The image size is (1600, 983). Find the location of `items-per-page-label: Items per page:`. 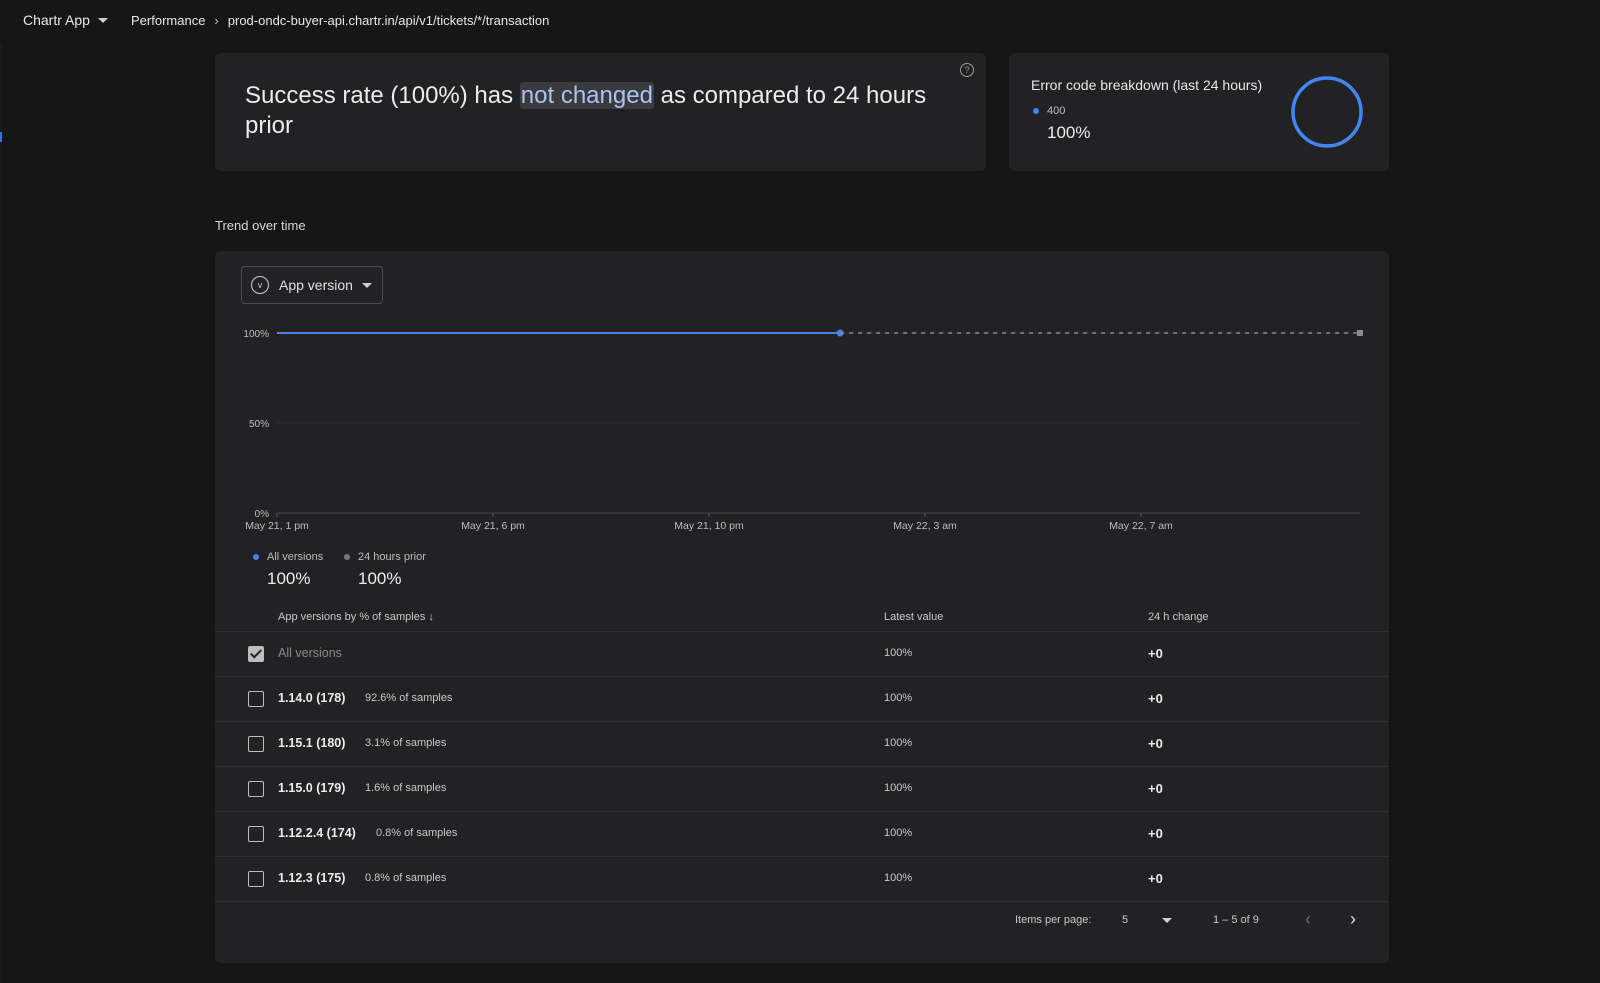

items-per-page-label: Items per page: is located at coordinates (1053, 920).